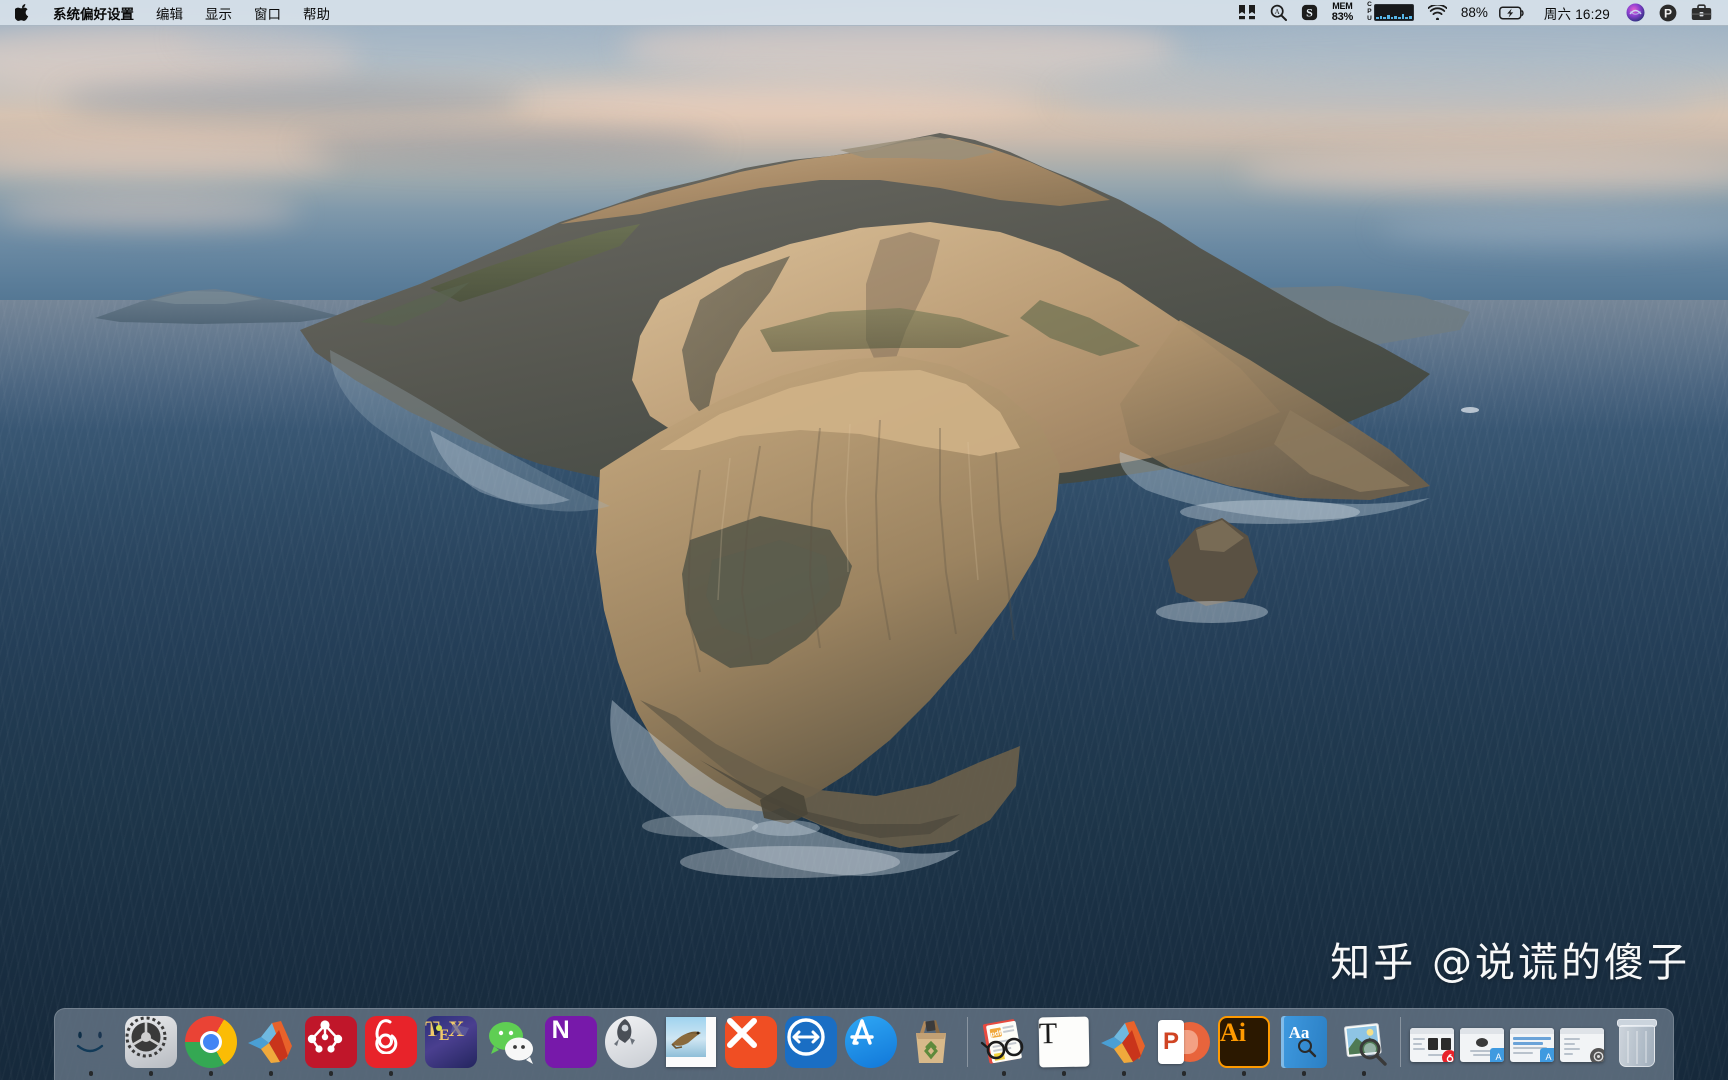  I want to click on menu-item-help: 帮助, so click(316, 12).